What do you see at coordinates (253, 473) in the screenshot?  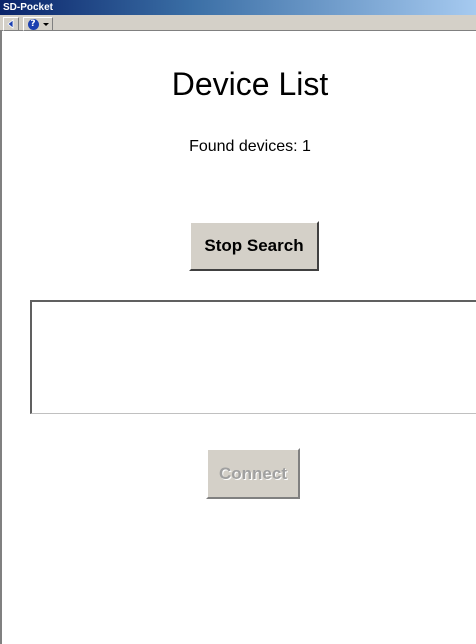 I see `connect-button: Connect` at bounding box center [253, 473].